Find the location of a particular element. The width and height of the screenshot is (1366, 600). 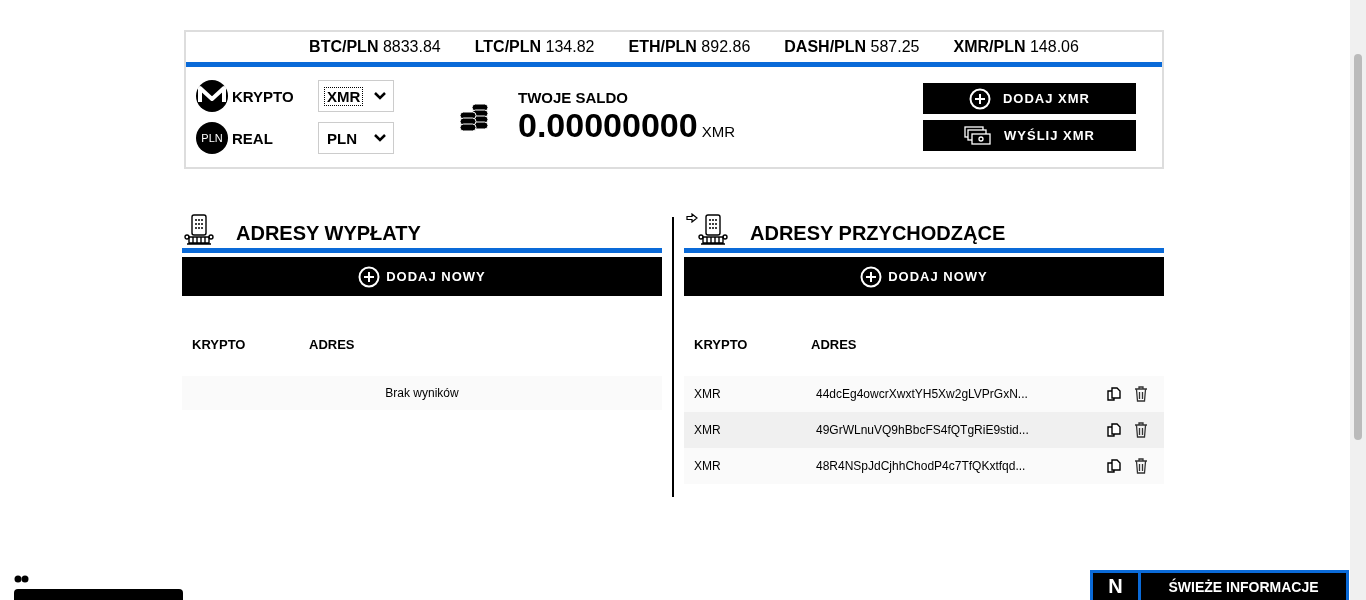

building-icon is located at coordinates (199, 229).